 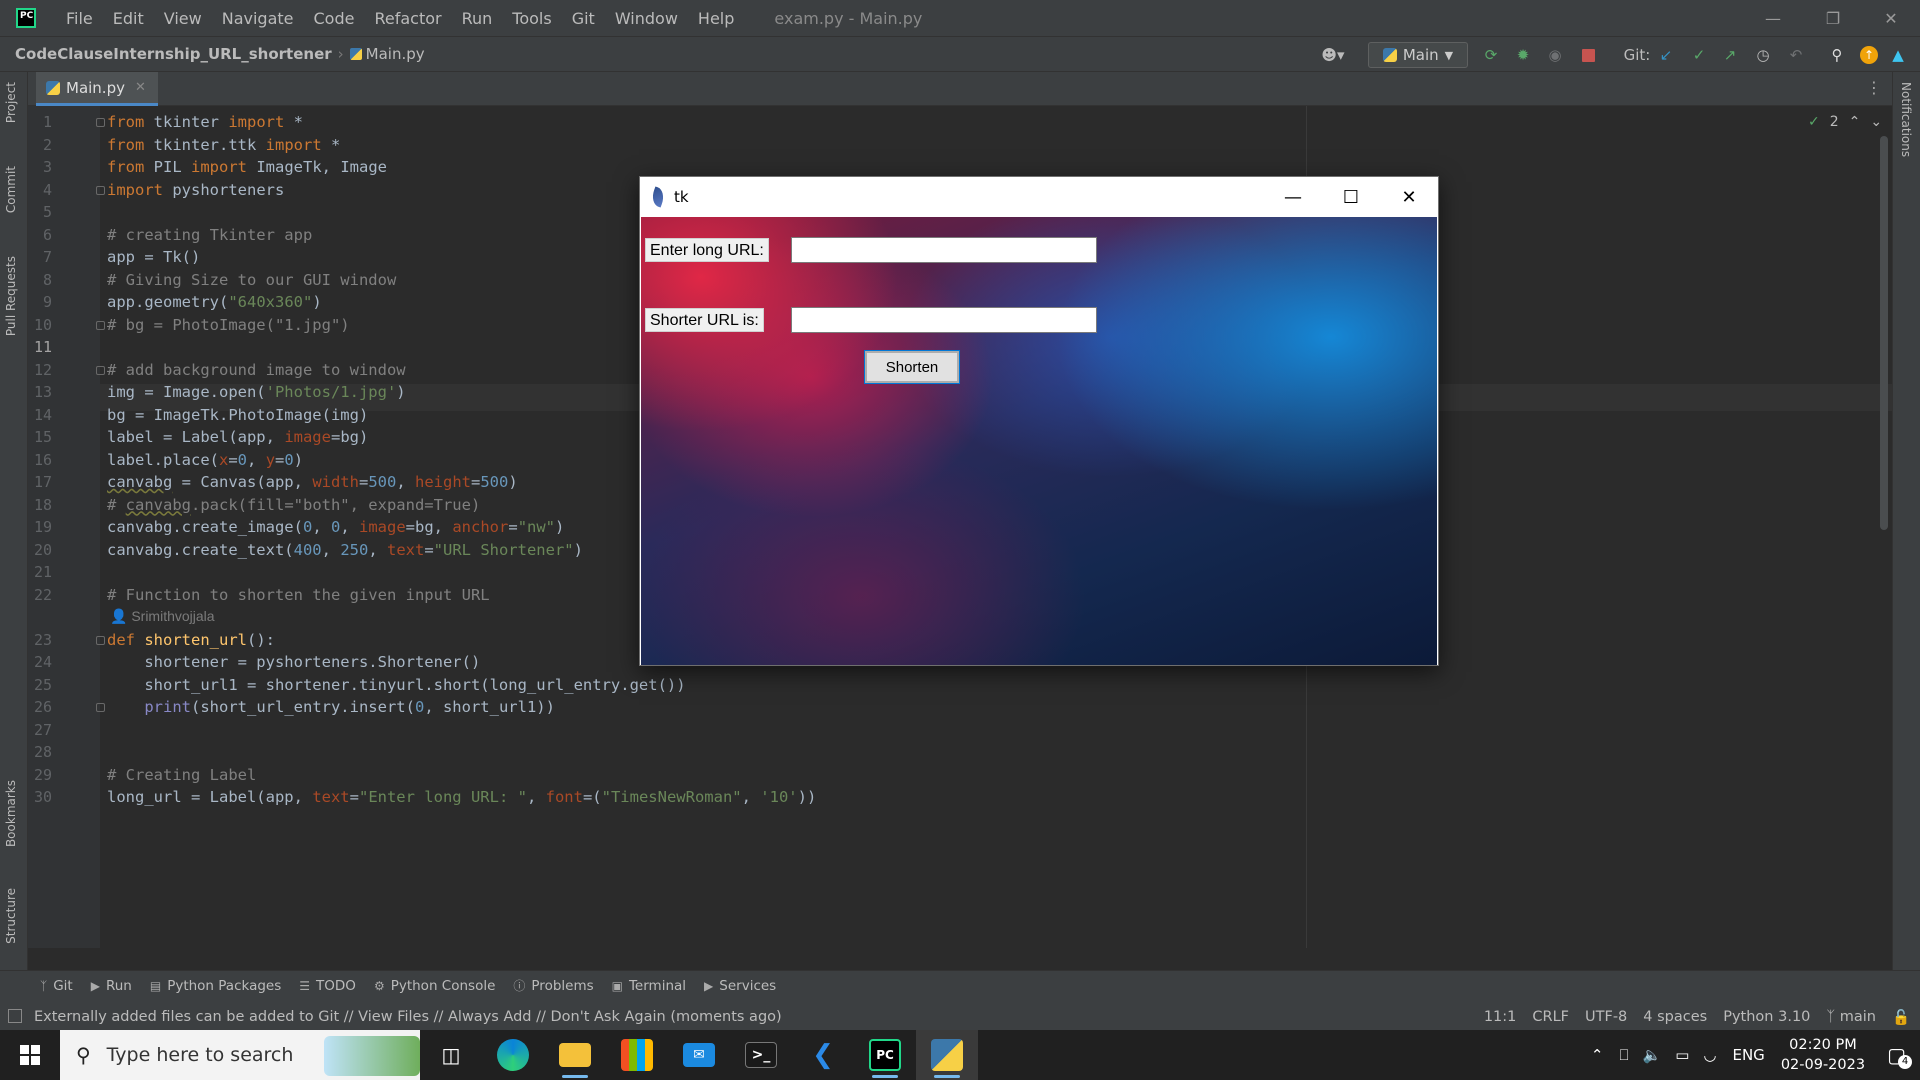 What do you see at coordinates (513, 1055) in the screenshot?
I see `edge-app` at bounding box center [513, 1055].